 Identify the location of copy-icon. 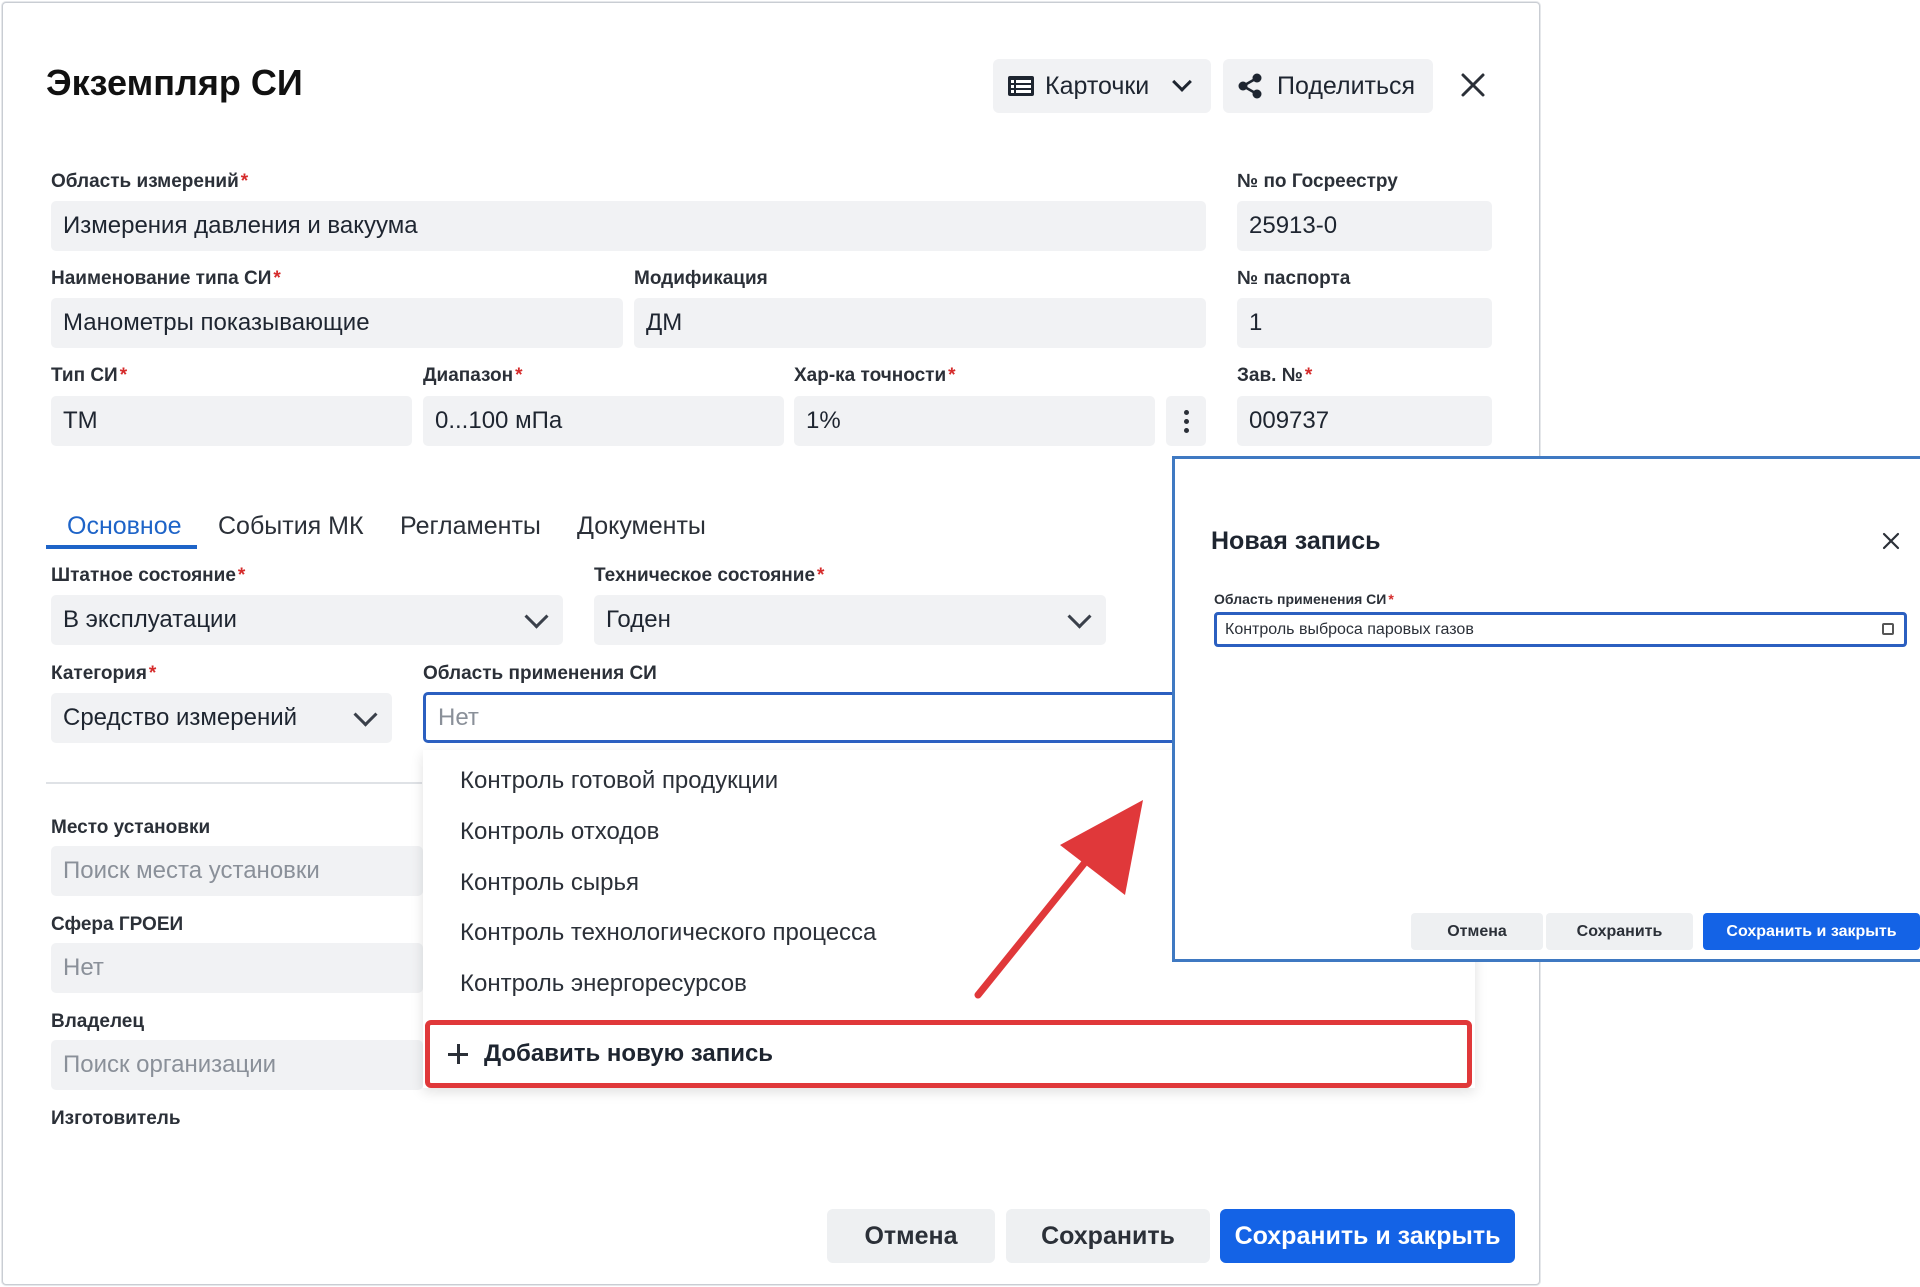
(1888, 629).